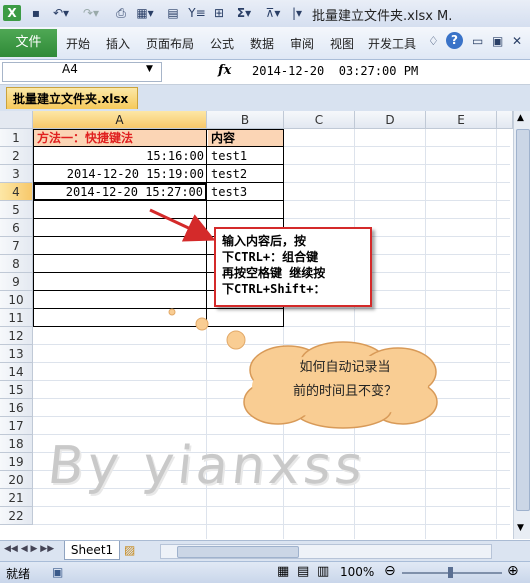 The image size is (530, 583). I want to click on sheet-tab-sheet1: Sheet1, so click(92, 550).